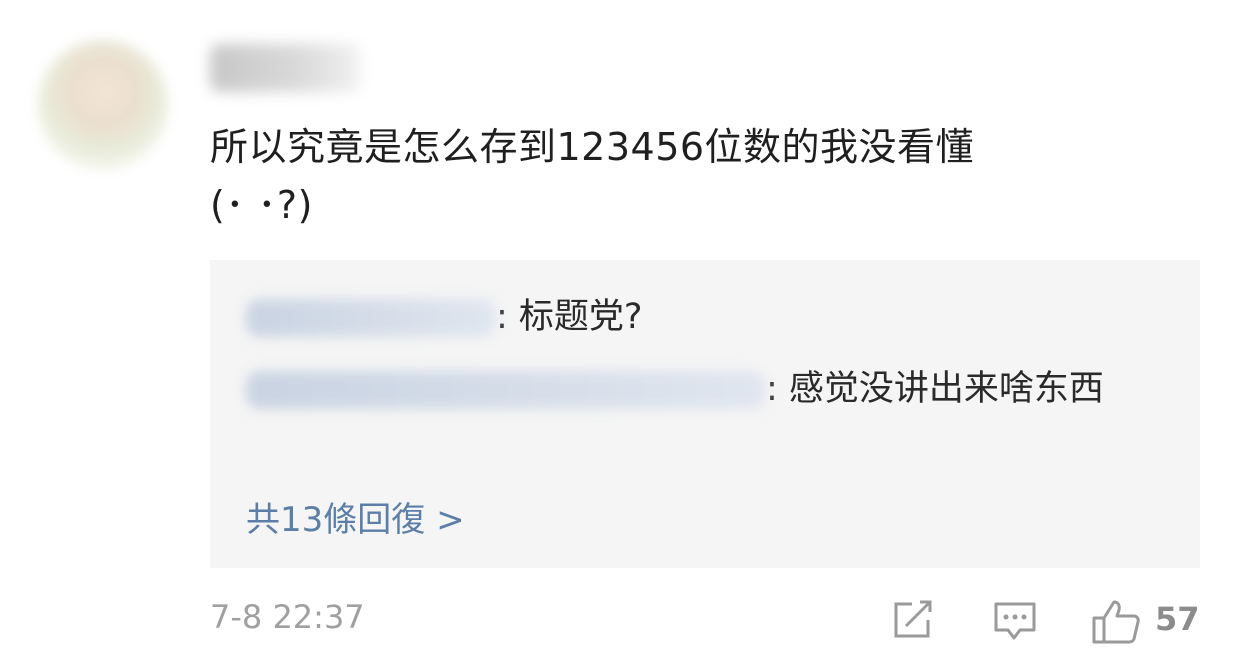  I want to click on share-icon, so click(914, 622).